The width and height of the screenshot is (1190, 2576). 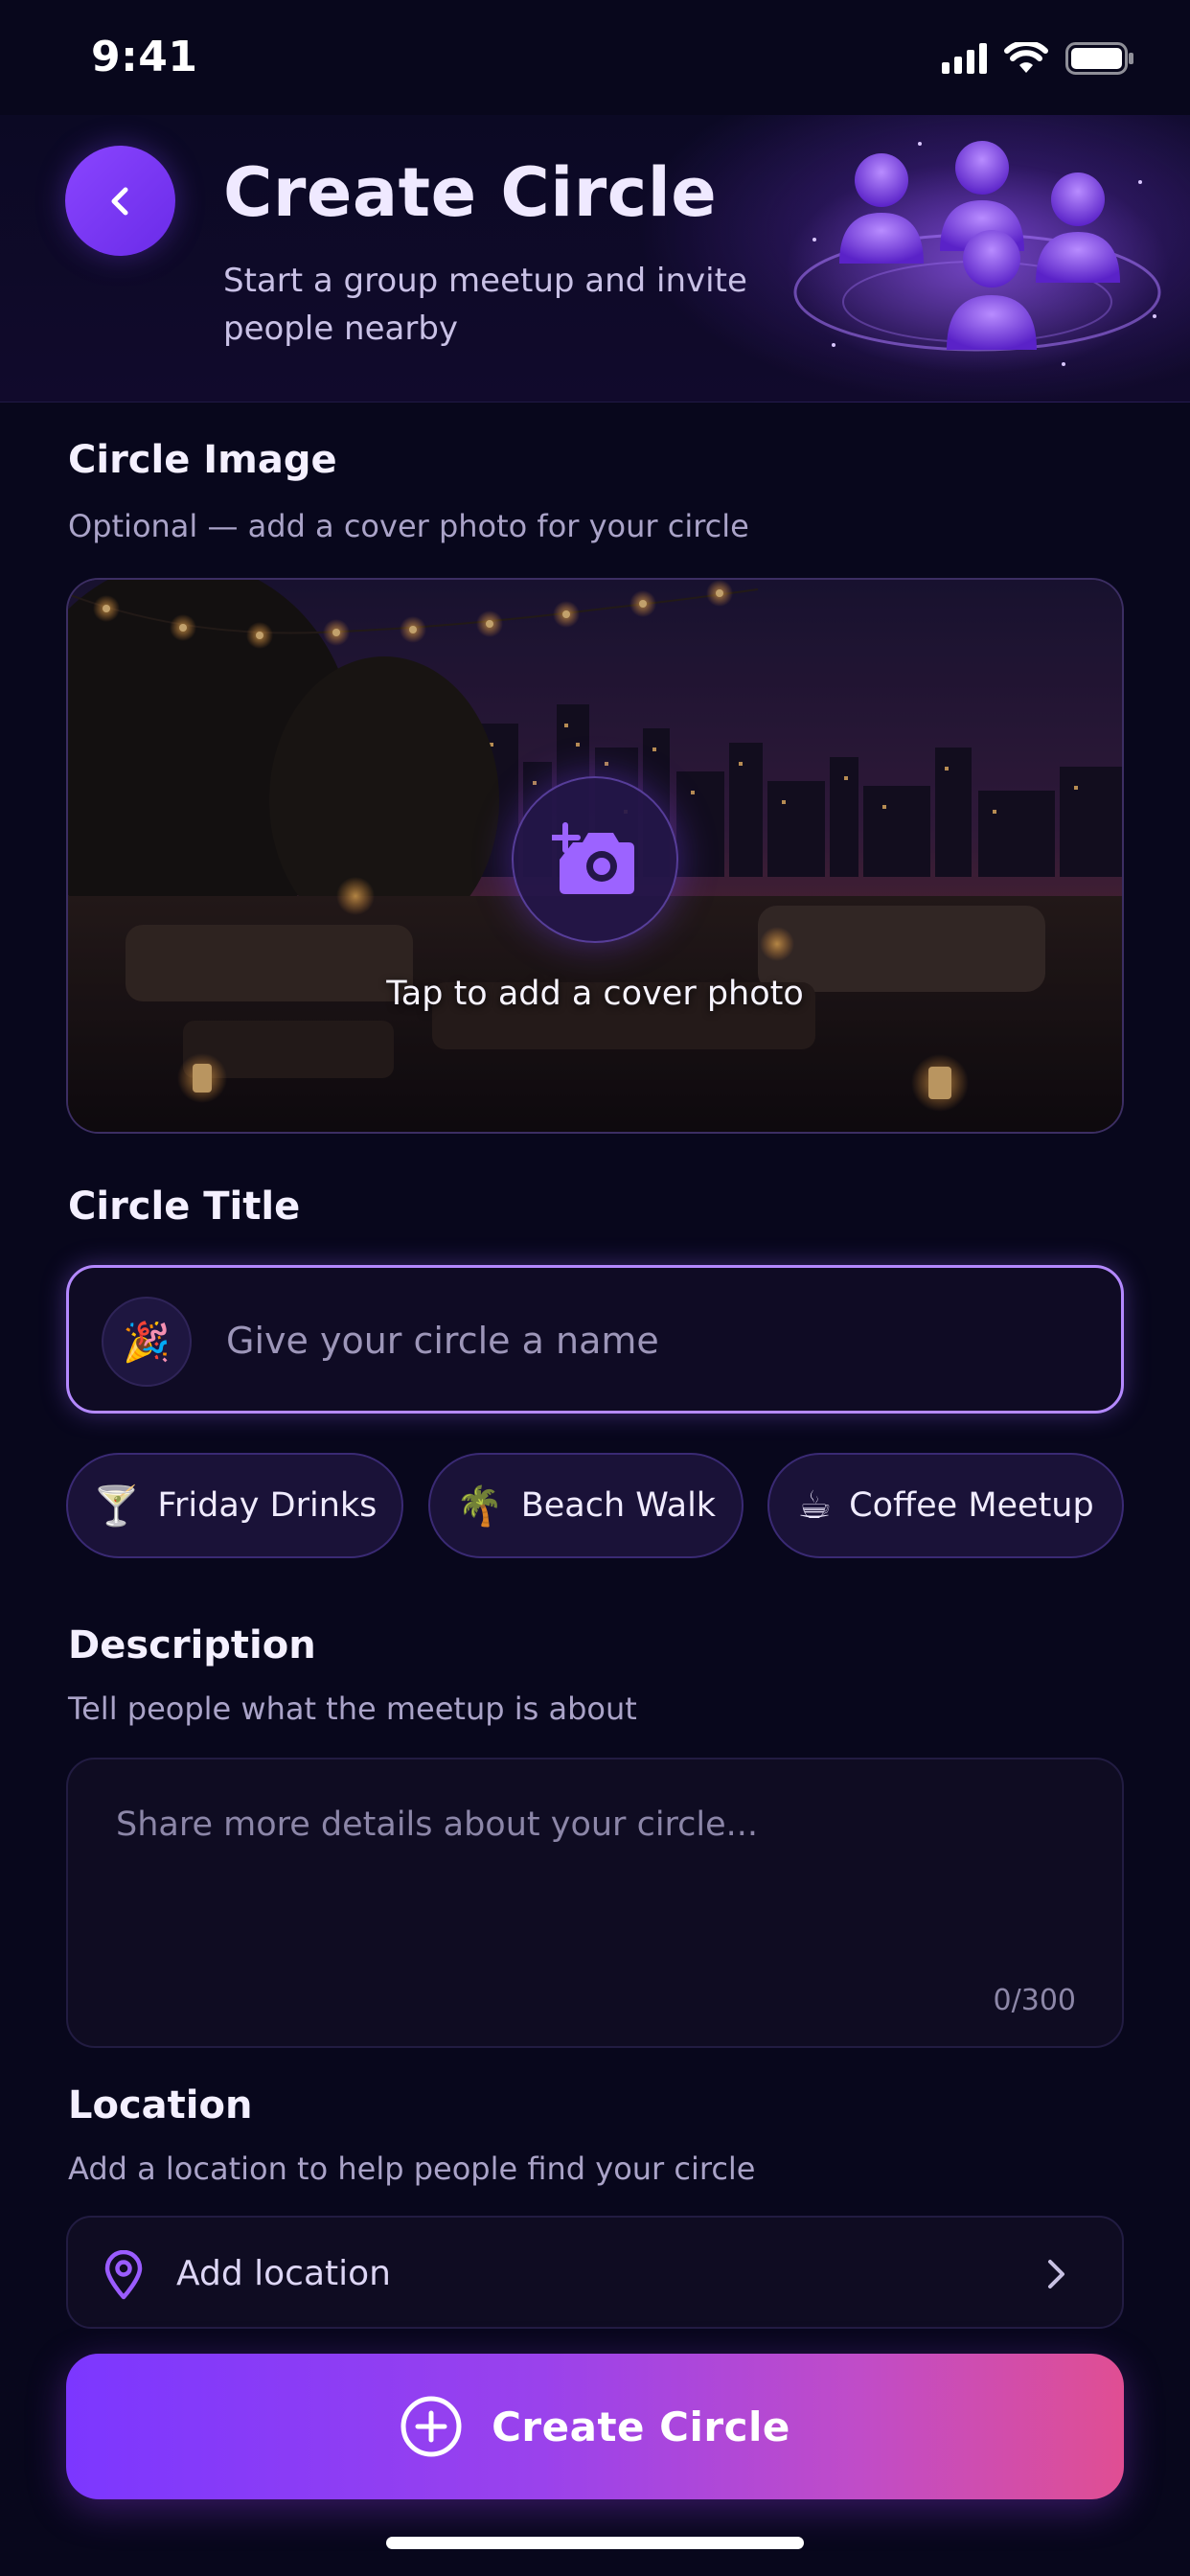 What do you see at coordinates (595, 994) in the screenshot?
I see `cover-photo-label: Tap to add a cover photo` at bounding box center [595, 994].